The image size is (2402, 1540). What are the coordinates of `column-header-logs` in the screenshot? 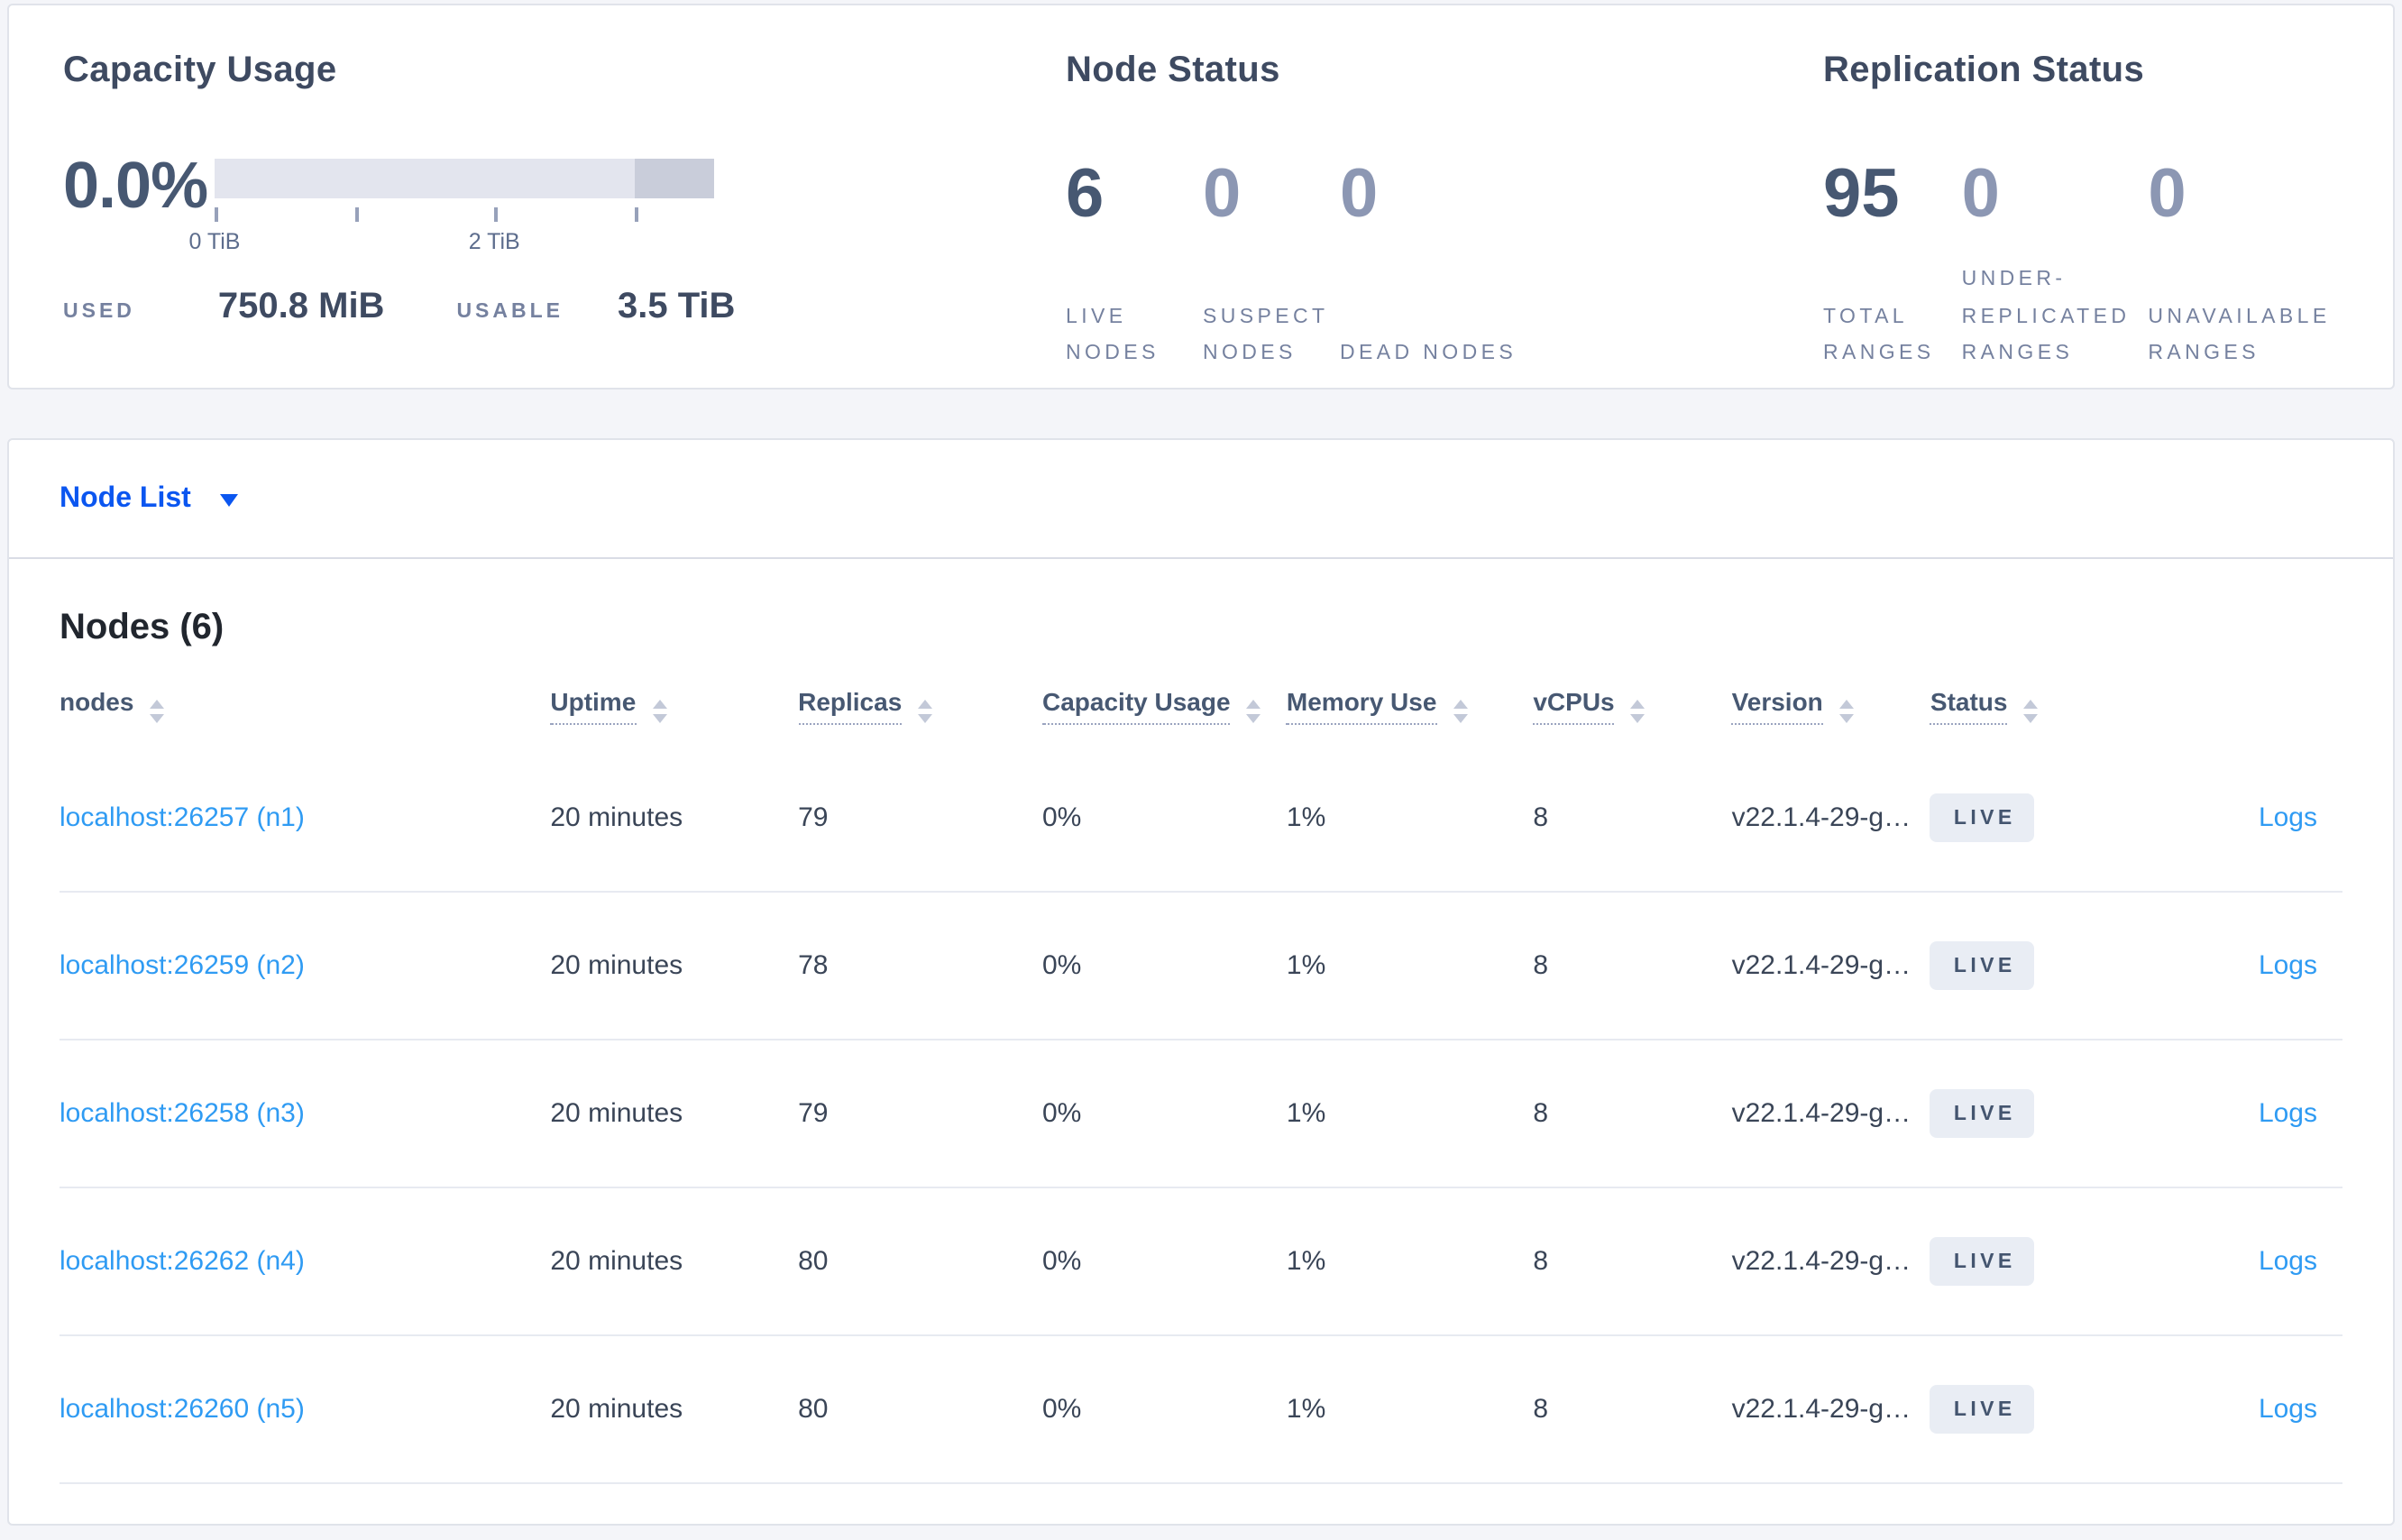 It's located at (2231, 703).